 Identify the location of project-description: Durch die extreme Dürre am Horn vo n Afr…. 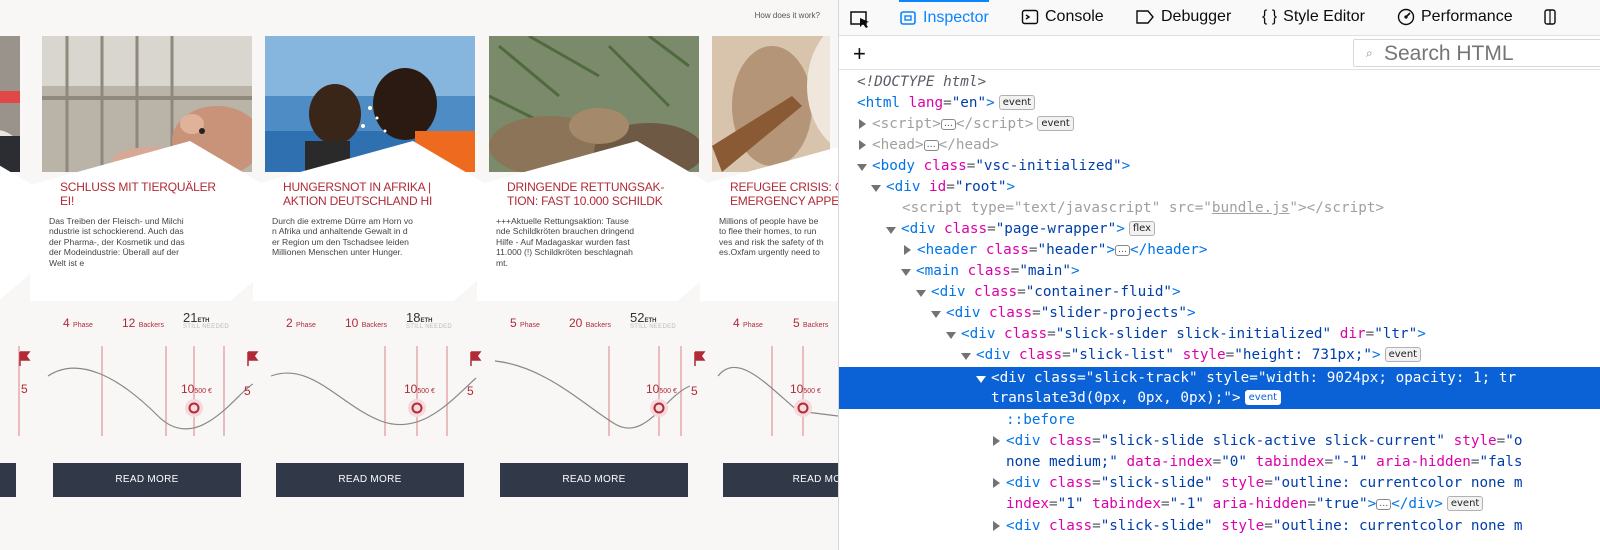
(342, 237).